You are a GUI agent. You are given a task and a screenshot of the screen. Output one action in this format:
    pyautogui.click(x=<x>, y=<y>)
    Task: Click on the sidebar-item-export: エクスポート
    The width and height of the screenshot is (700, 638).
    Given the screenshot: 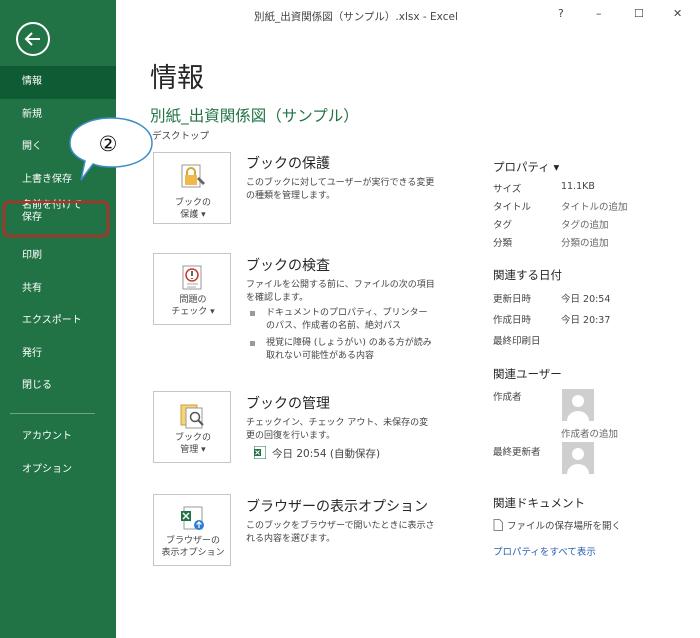 What is the action you would take?
    pyautogui.click(x=58, y=321)
    